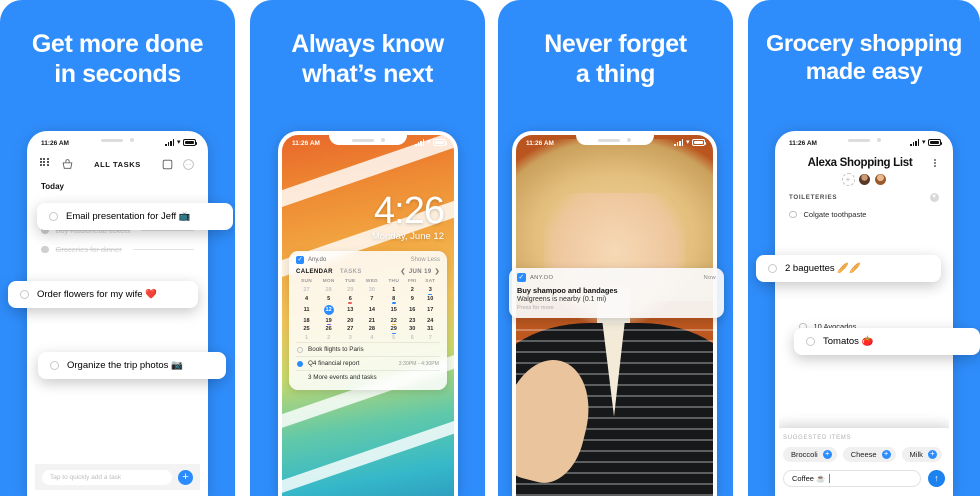  What do you see at coordinates (371, 320) in the screenshot?
I see `calendar-day-cell: 21` at bounding box center [371, 320].